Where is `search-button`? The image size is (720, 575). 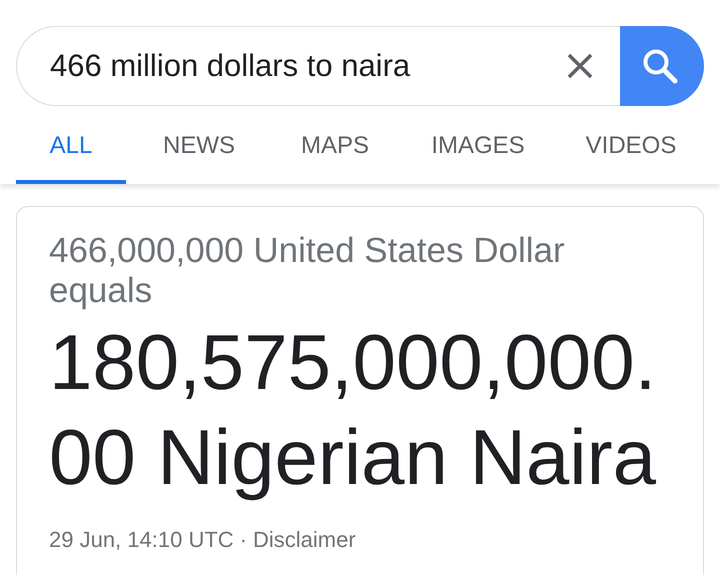 search-button is located at coordinates (662, 66).